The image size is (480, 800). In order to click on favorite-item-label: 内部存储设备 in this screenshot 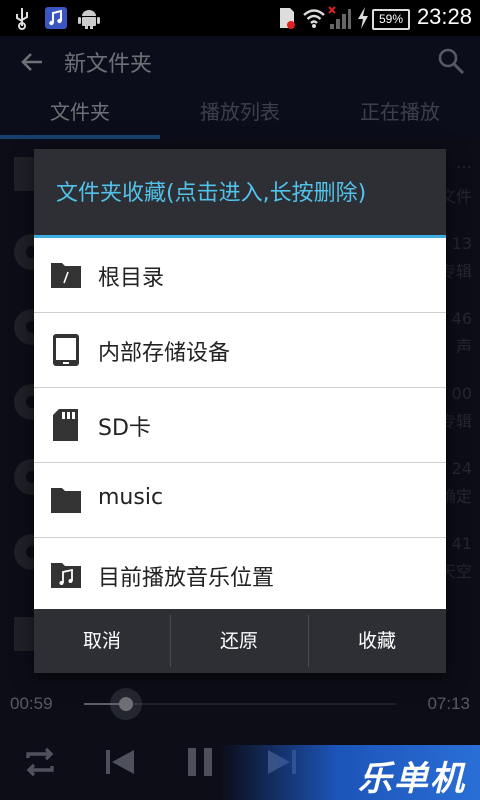, I will do `click(164, 353)`.